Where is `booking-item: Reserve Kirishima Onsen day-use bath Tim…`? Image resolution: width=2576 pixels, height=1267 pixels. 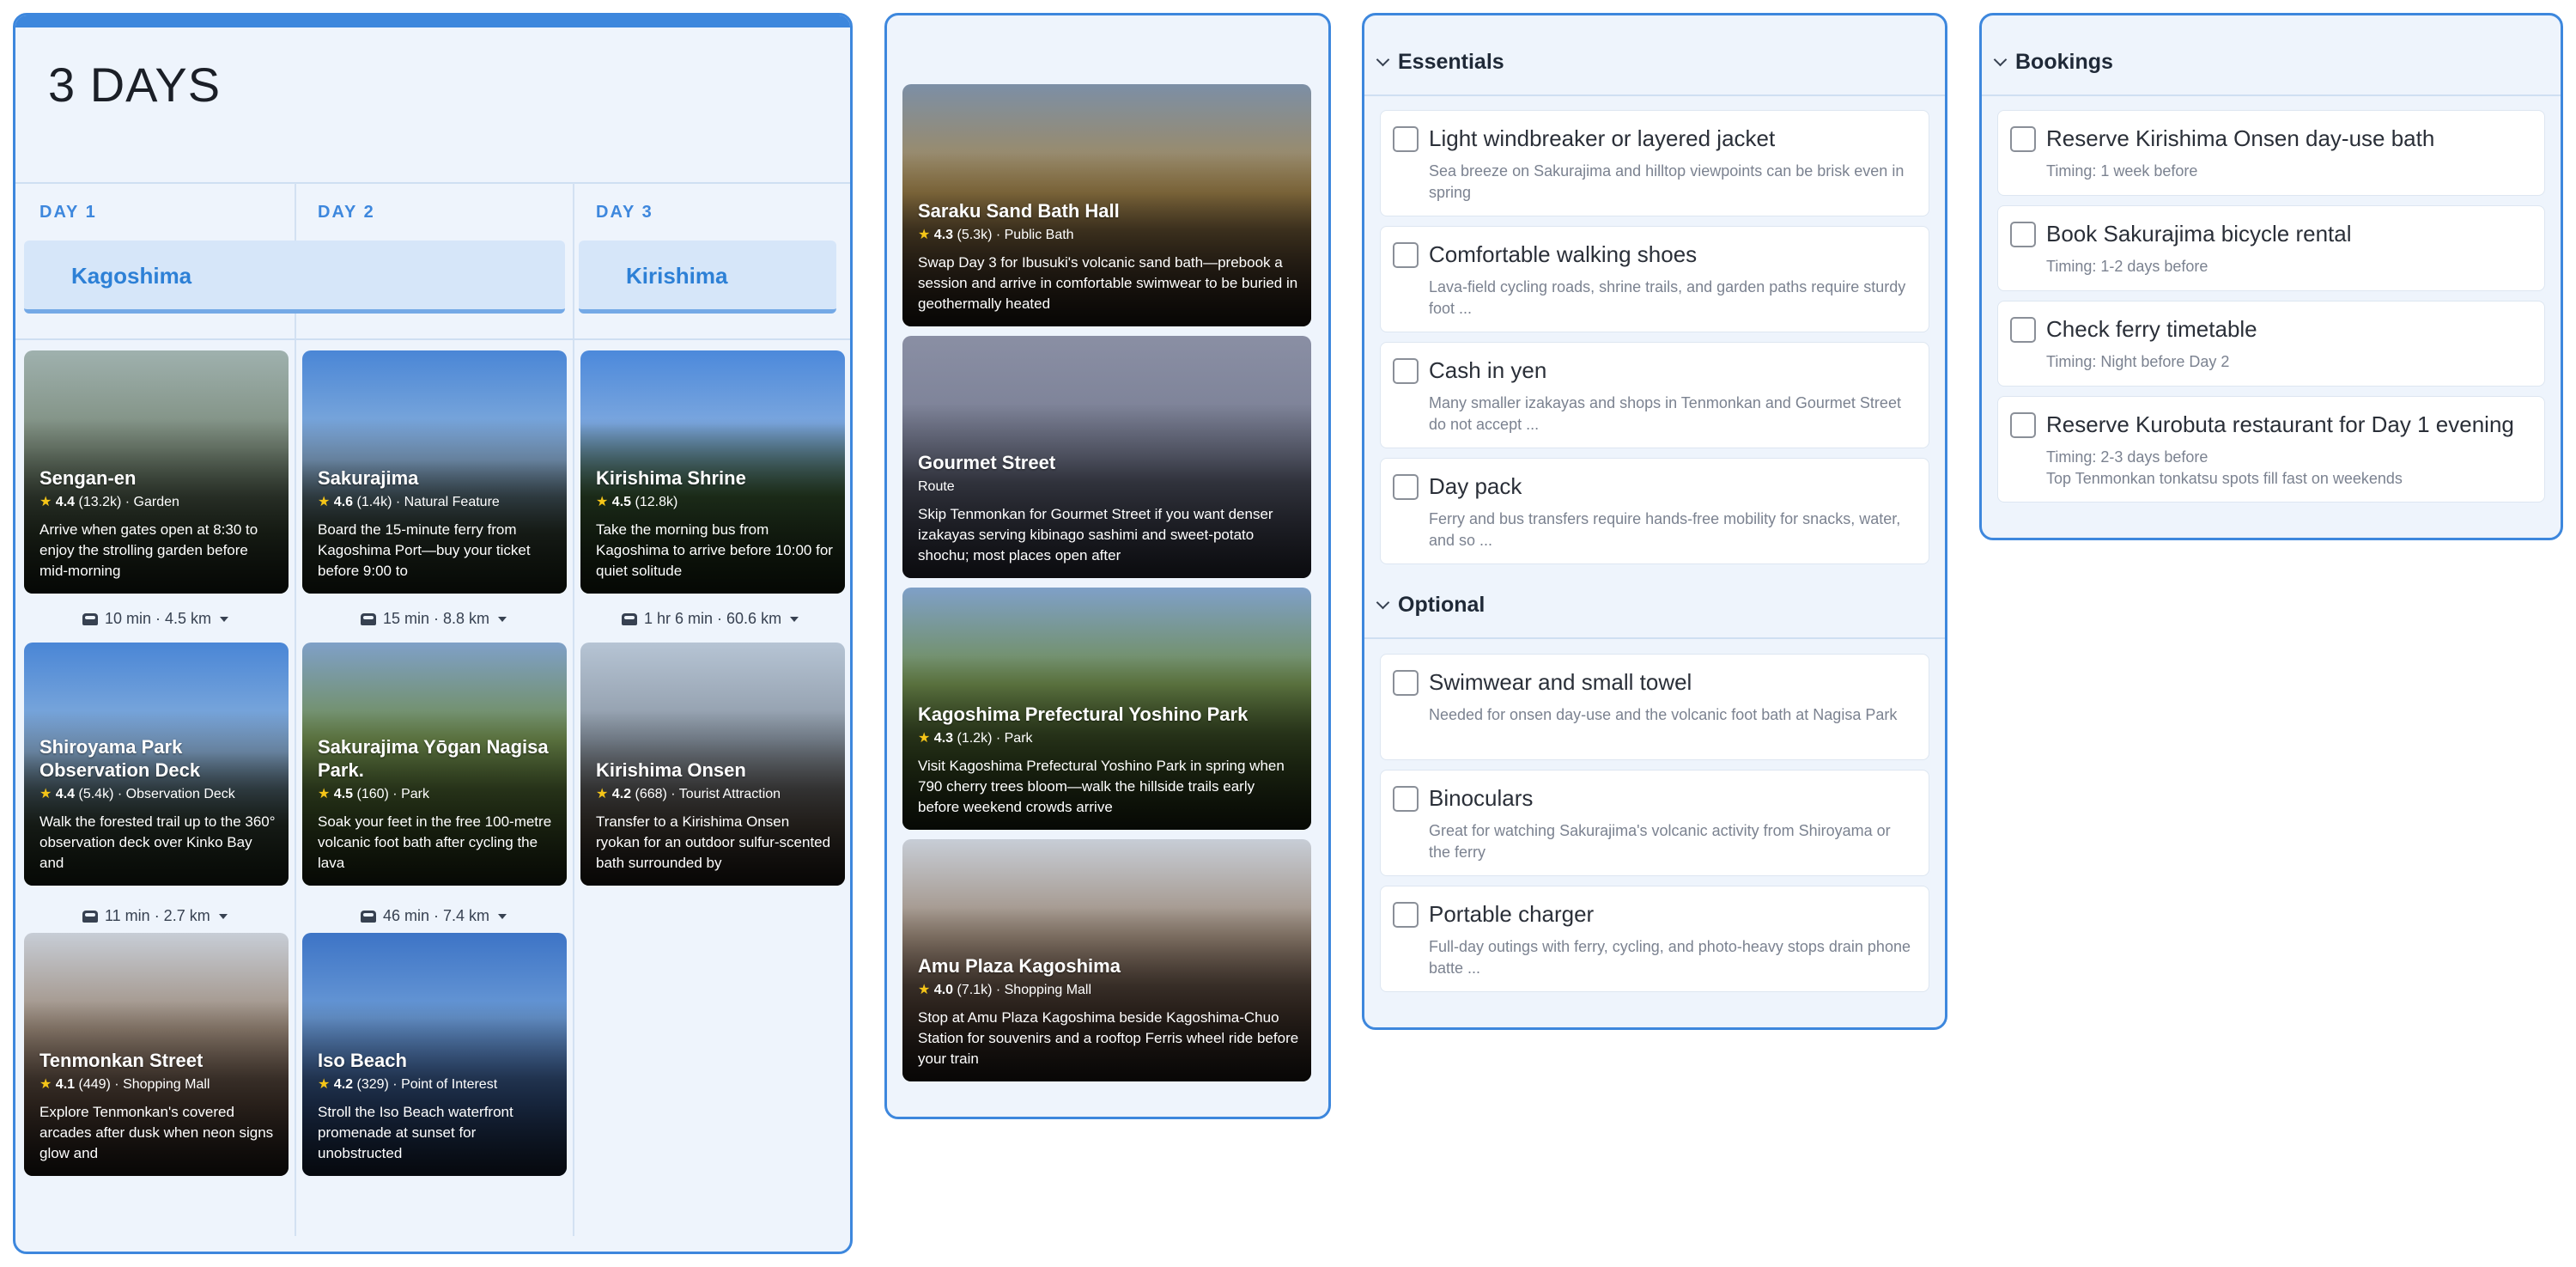 booking-item: Reserve Kirishima Onsen day-use bath Tim… is located at coordinates (2271, 153).